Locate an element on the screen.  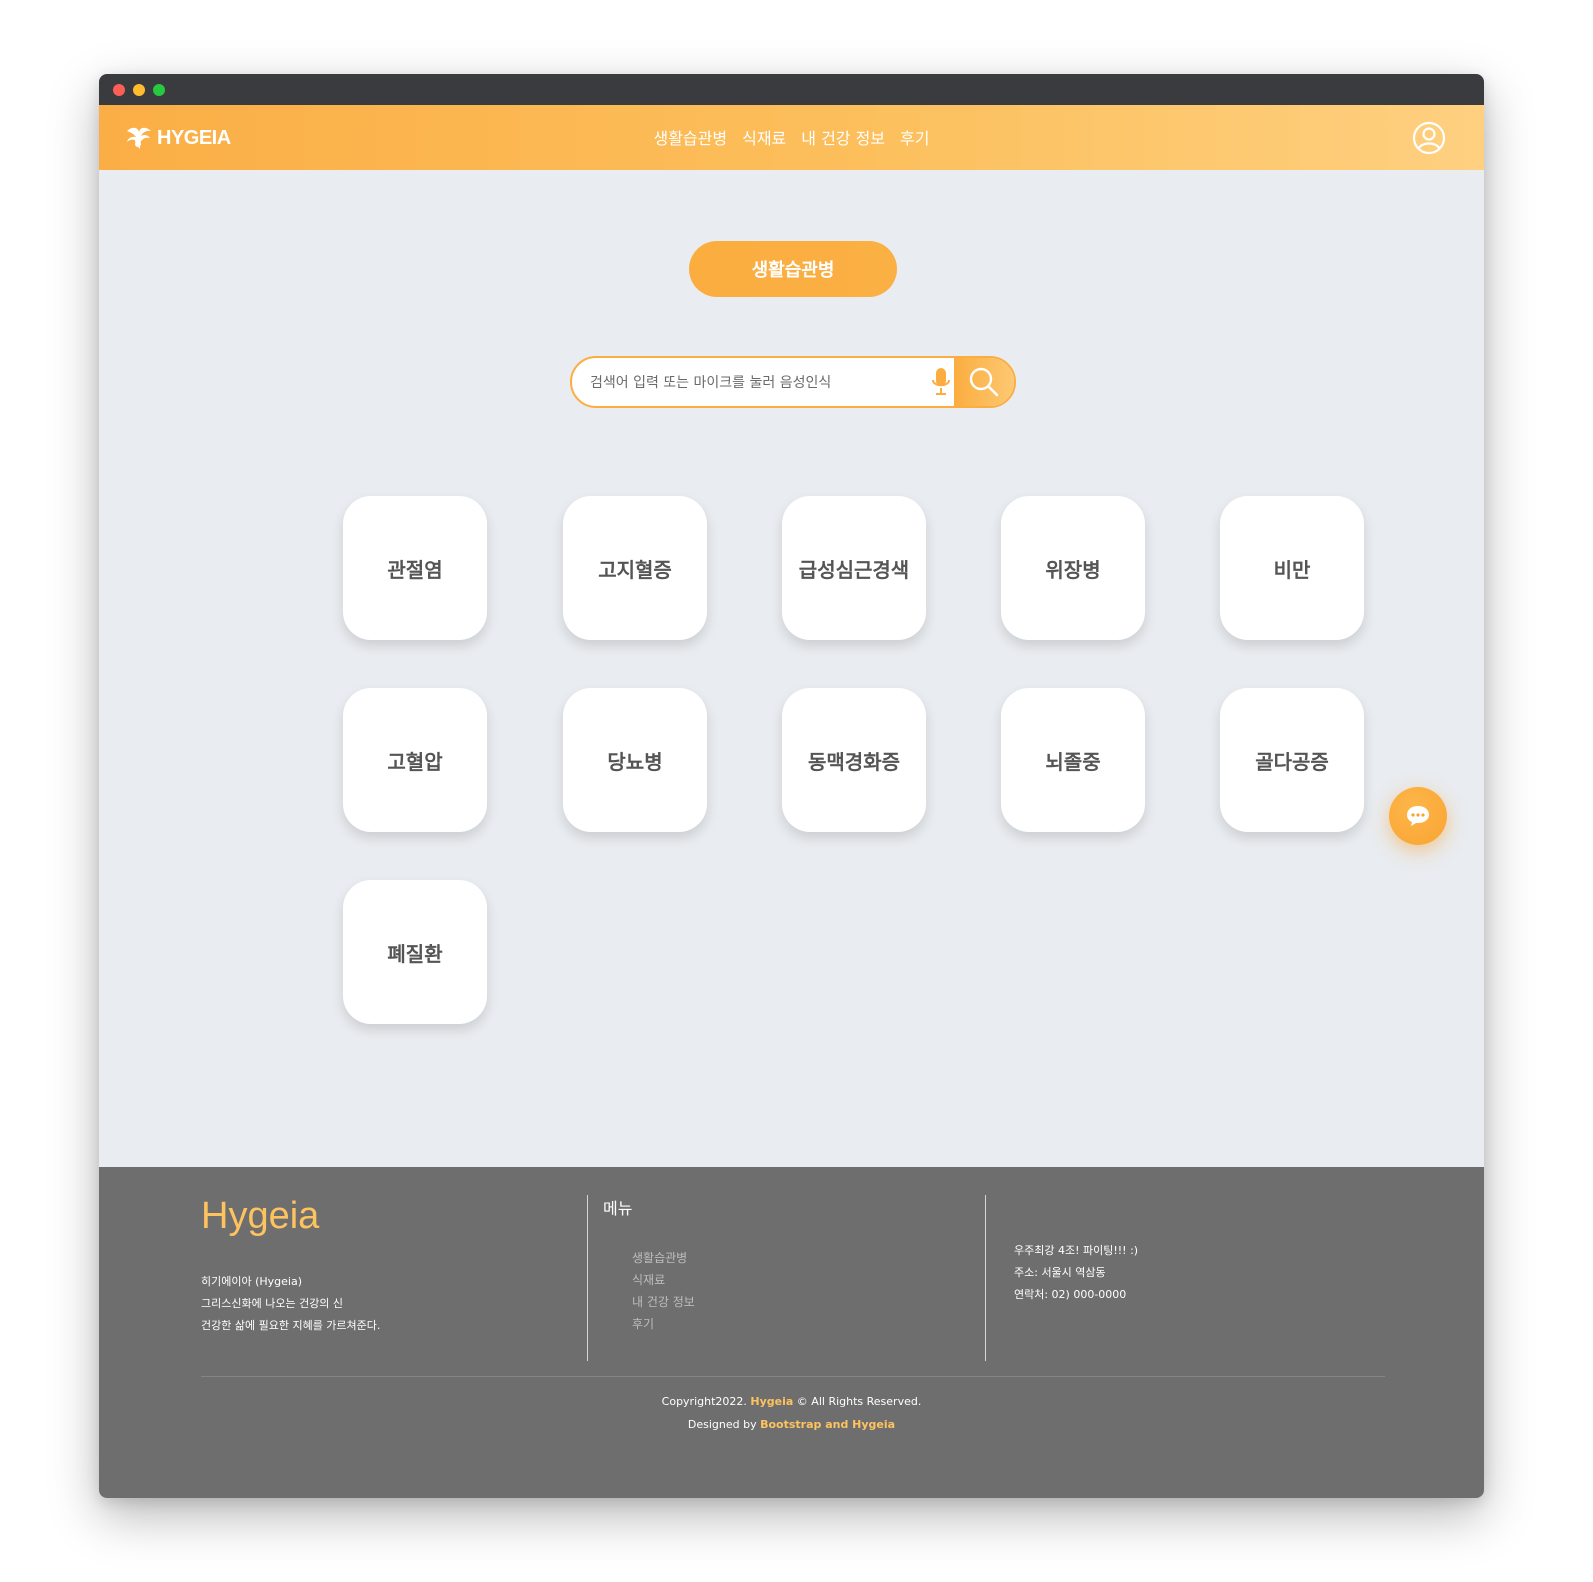
disease-card-obesity: 비만 is located at coordinates (1292, 568).